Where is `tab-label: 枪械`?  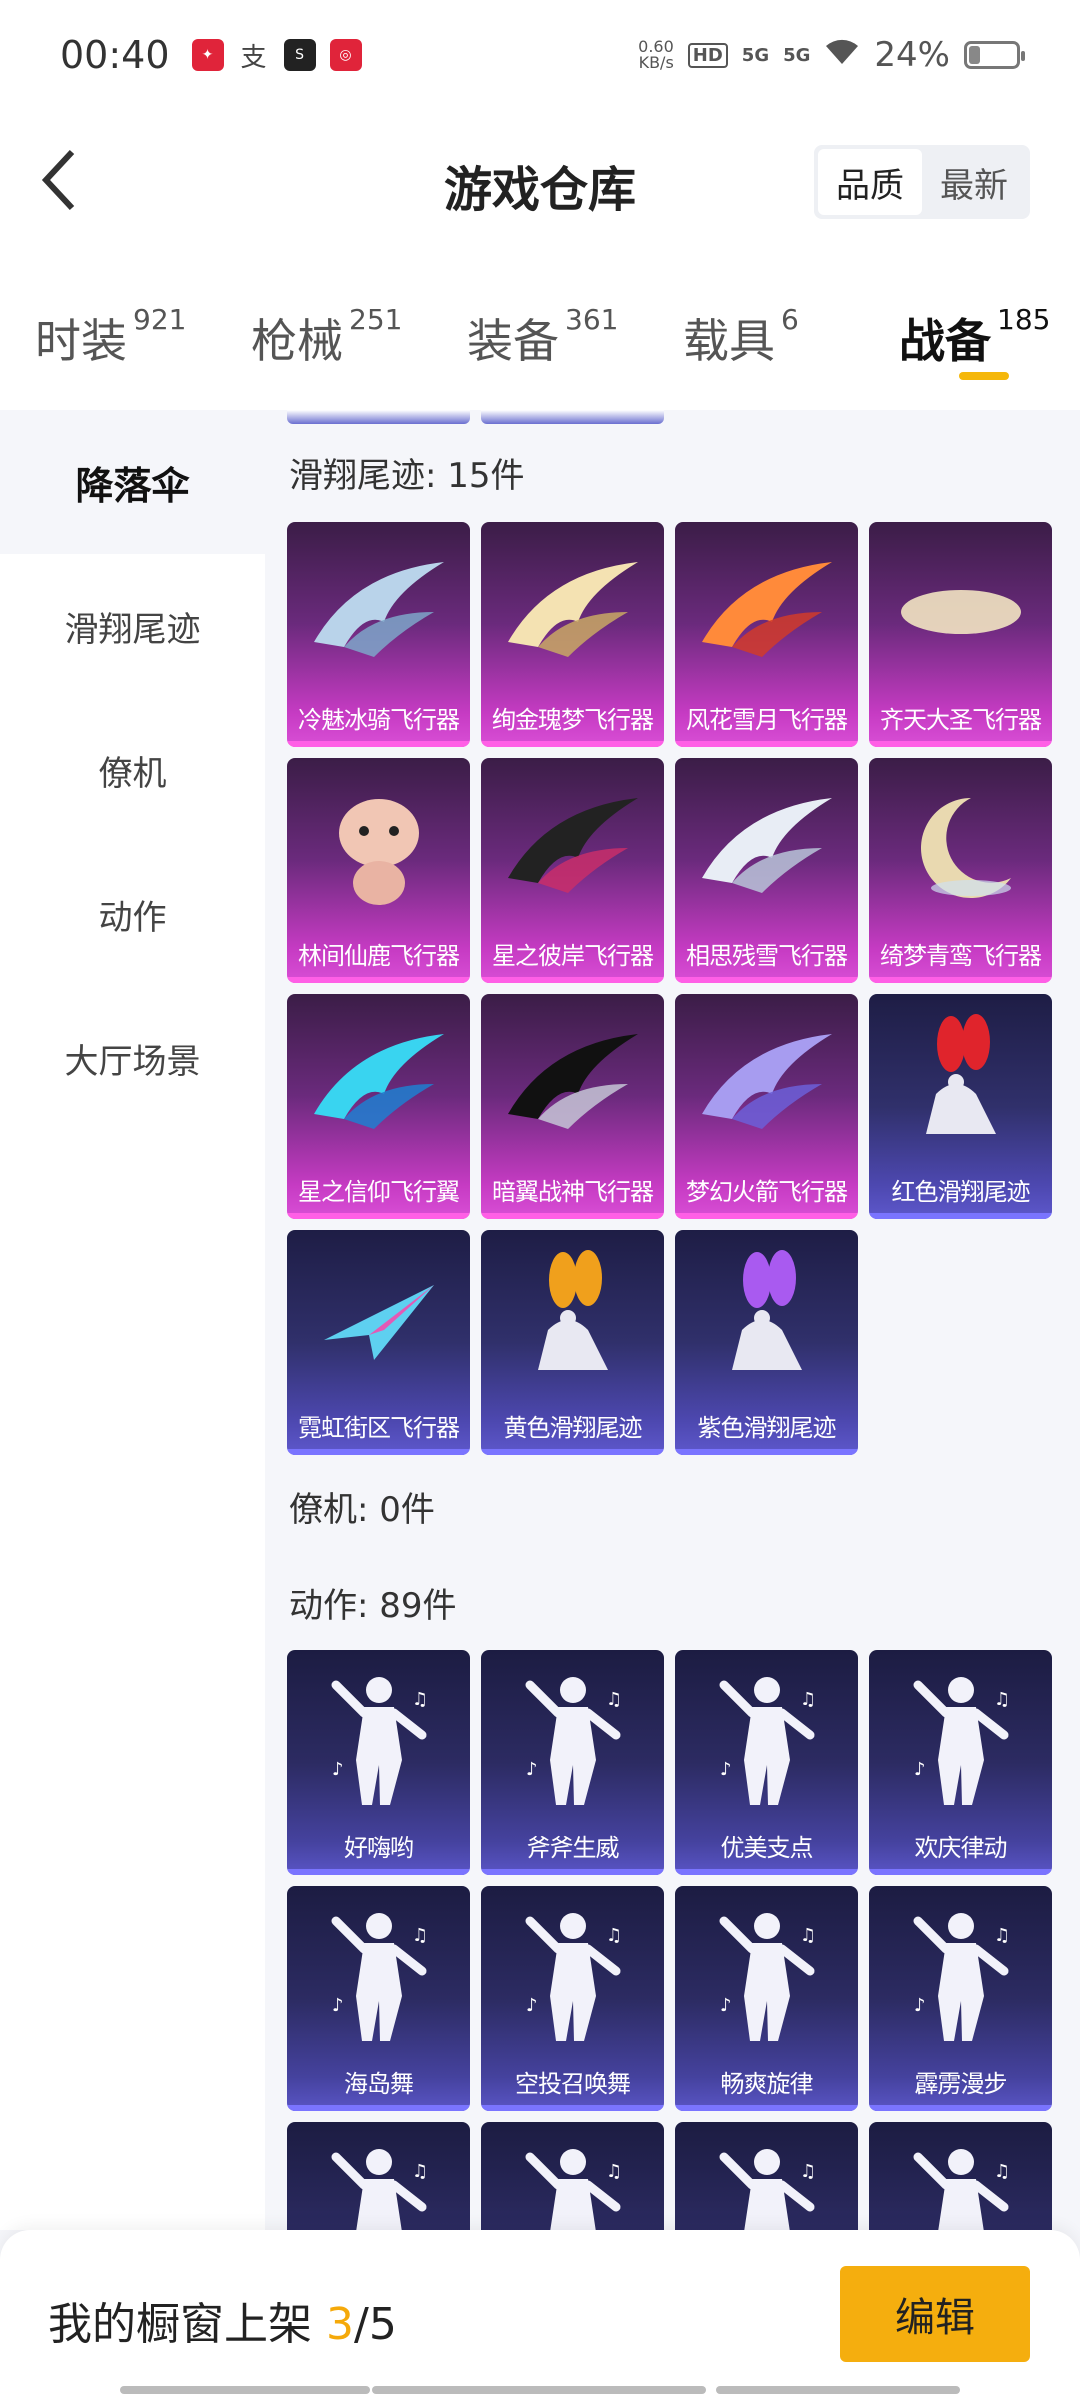 tab-label: 枪械 is located at coordinates (297, 341).